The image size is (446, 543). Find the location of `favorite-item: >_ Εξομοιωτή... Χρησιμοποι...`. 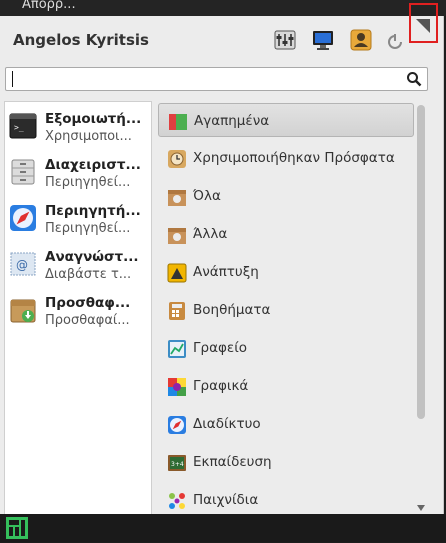

favorite-item: >_ Εξομοιωτή... Χρησιμοποι... is located at coordinates (78, 129).